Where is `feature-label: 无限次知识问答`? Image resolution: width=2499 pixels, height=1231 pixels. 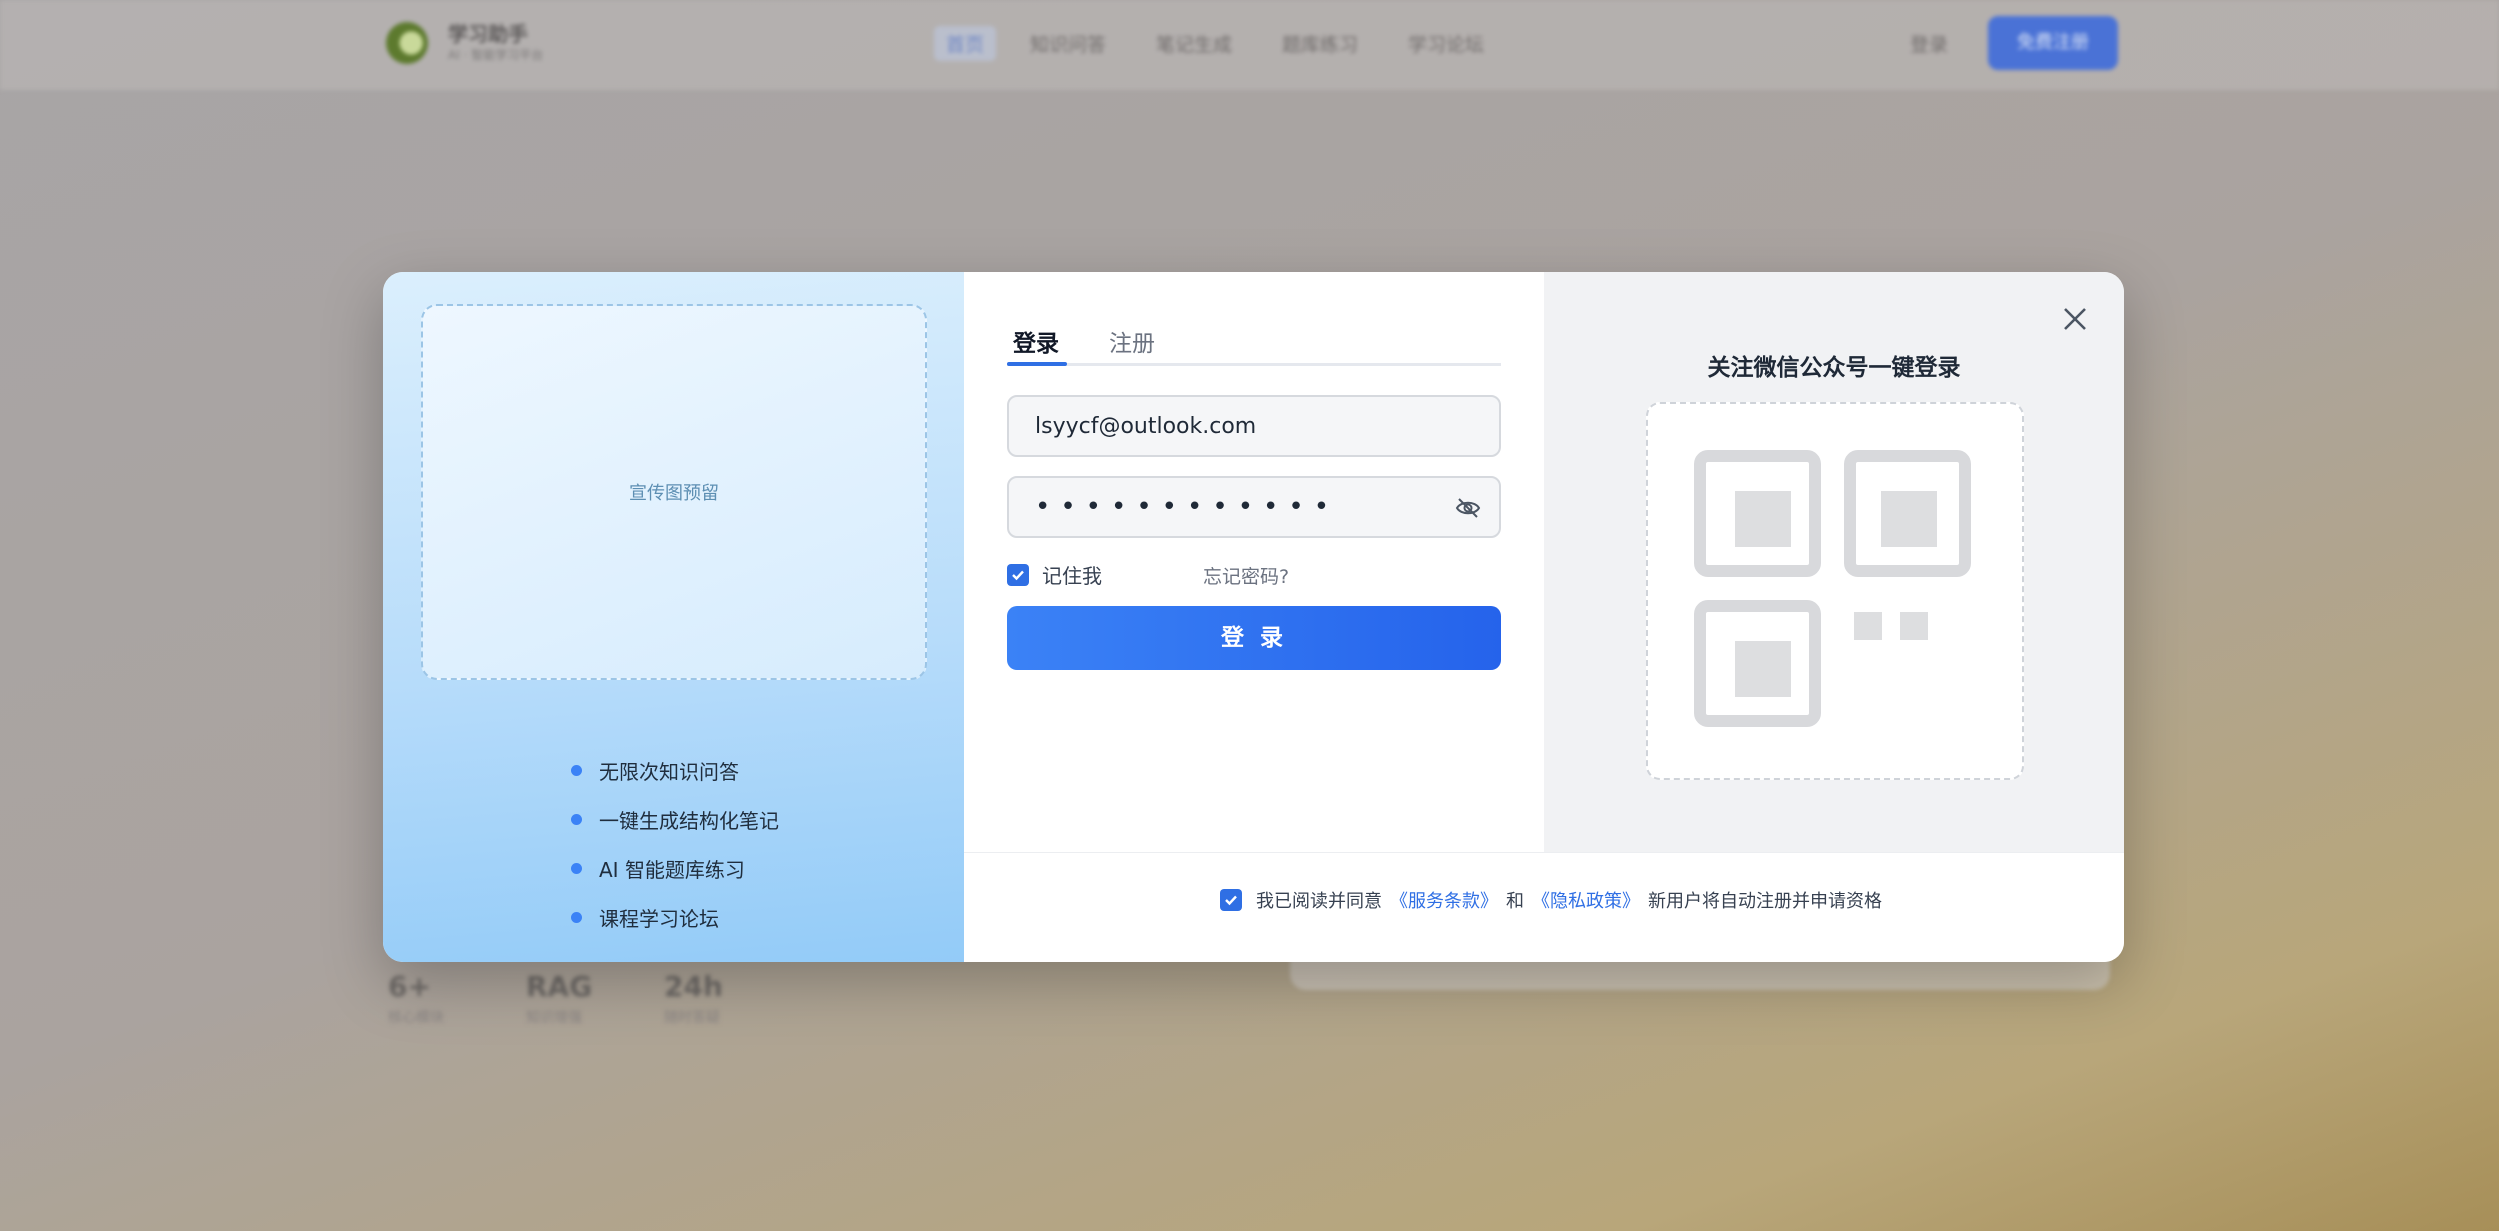 feature-label: 无限次知识问答 is located at coordinates (669, 772).